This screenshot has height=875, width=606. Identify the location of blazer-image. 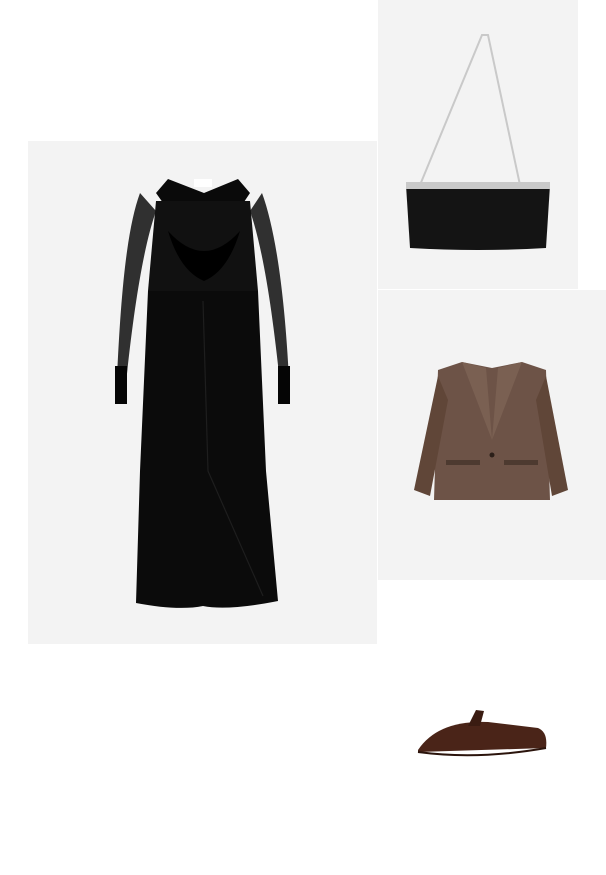
(492, 435).